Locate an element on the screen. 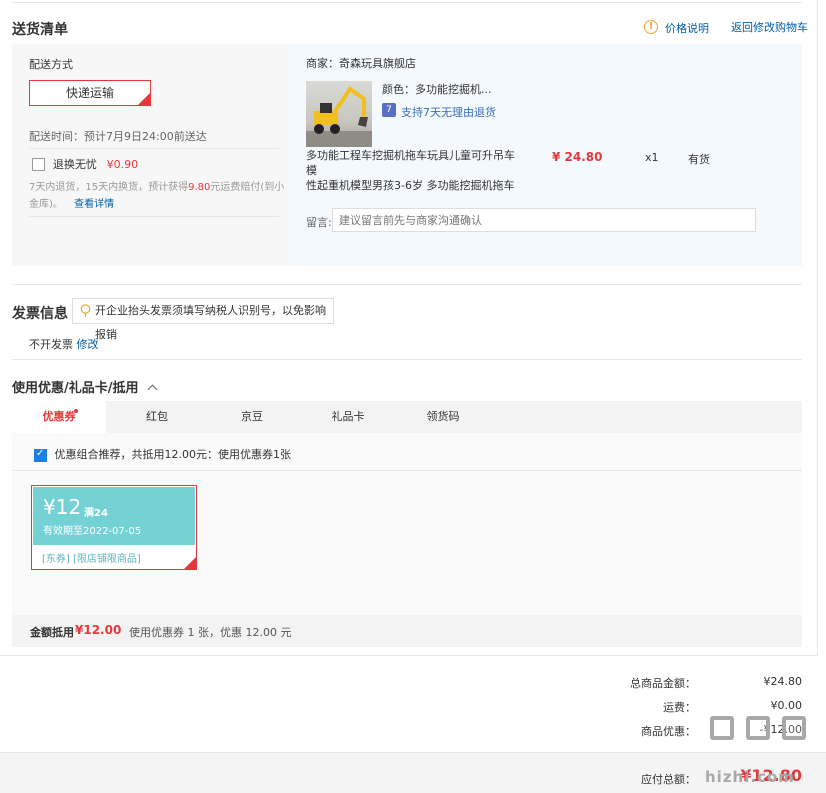  tab-red-packet: 红包 is located at coordinates (157, 417).